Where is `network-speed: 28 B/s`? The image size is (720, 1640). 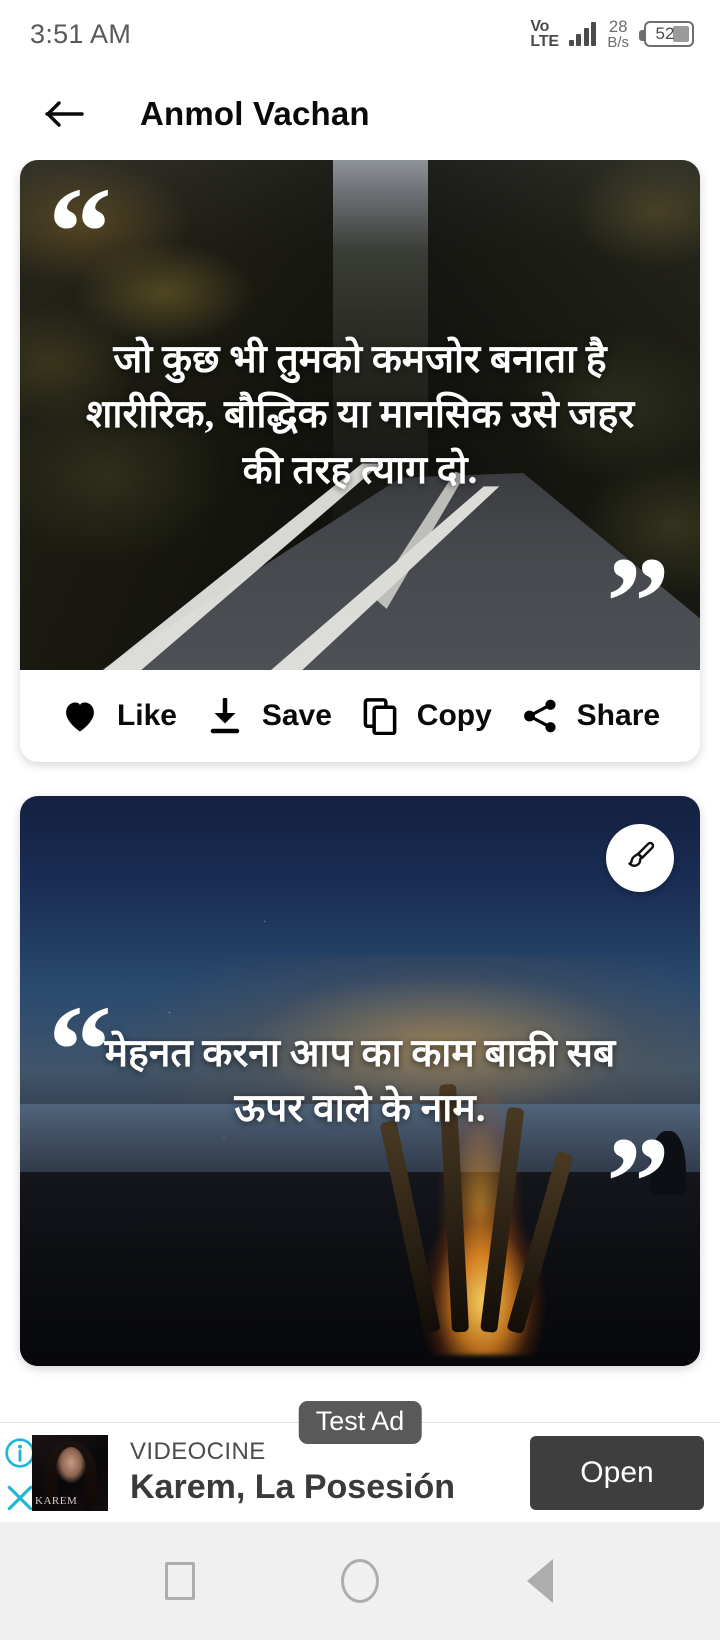
network-speed: 28 B/s is located at coordinates (618, 34).